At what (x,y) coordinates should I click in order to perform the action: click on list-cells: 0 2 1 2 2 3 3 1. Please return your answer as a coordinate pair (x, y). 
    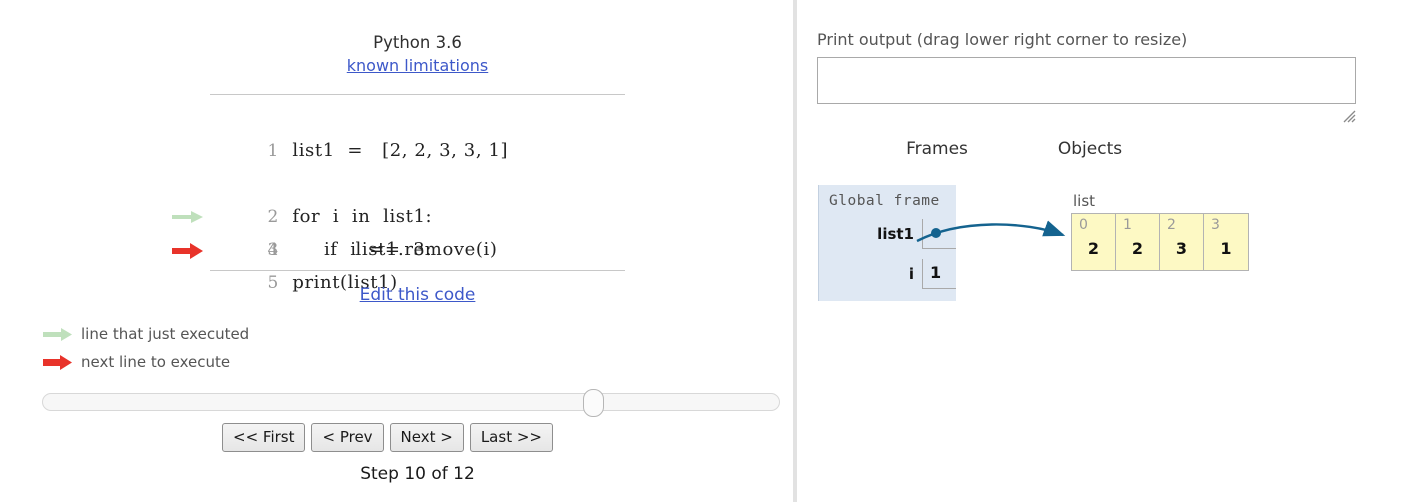
    Looking at the image, I should click on (1160, 242).